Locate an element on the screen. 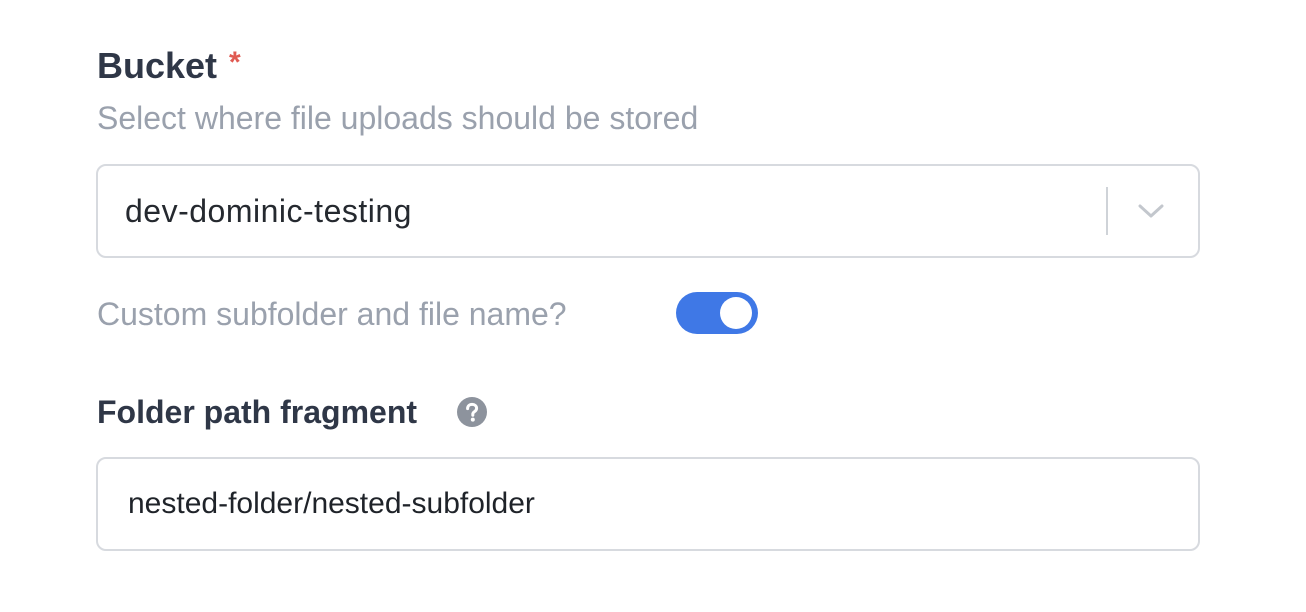 The image size is (1306, 612). question-circle-icon is located at coordinates (472, 412).